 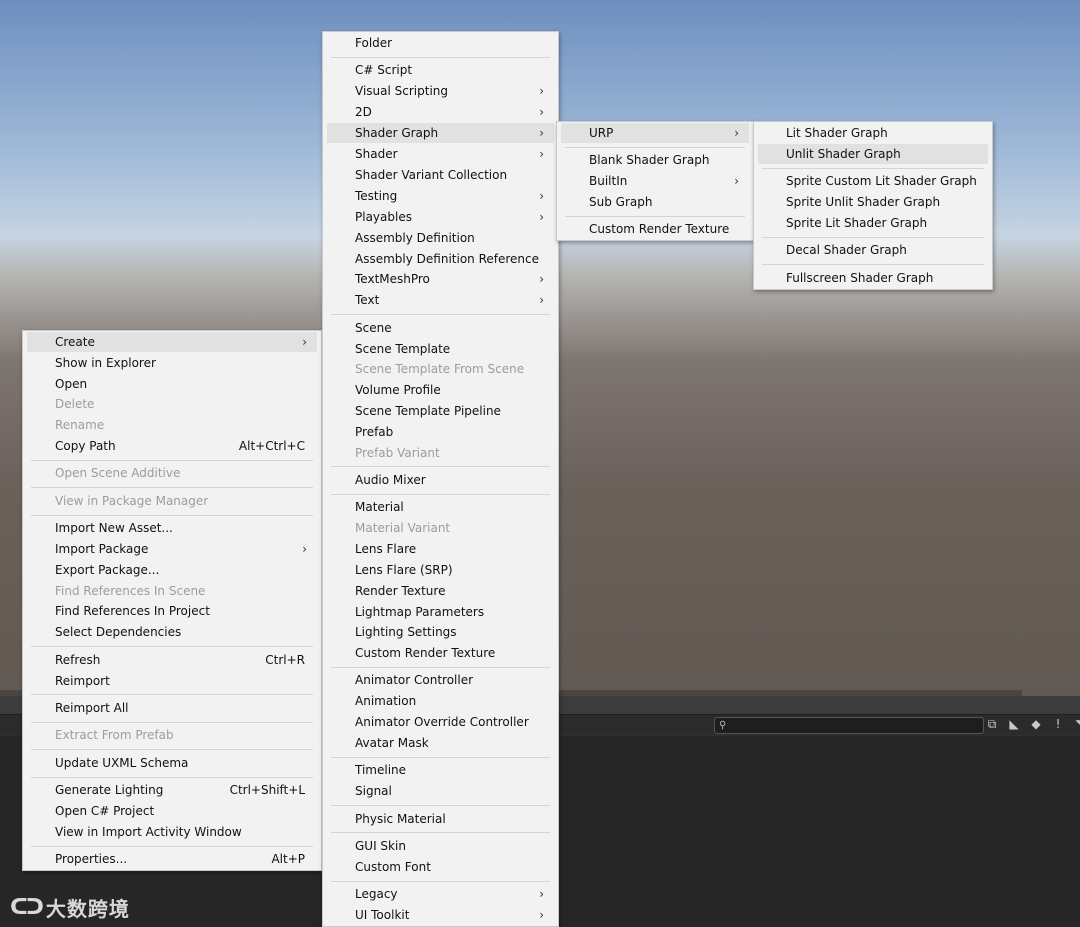 I want to click on menu-item-prefab-variant: Prefab Variant, so click(x=440, y=453).